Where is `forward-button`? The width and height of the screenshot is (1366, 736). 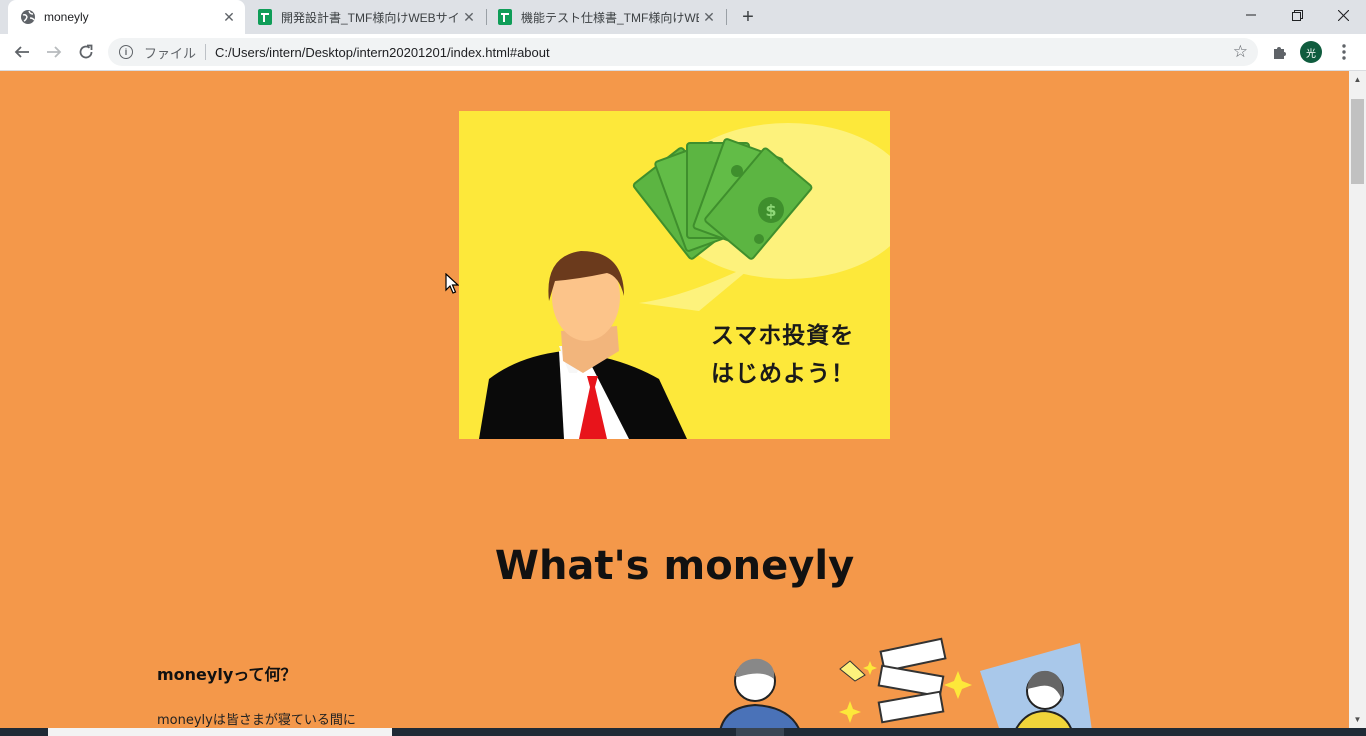
forward-button is located at coordinates (54, 52).